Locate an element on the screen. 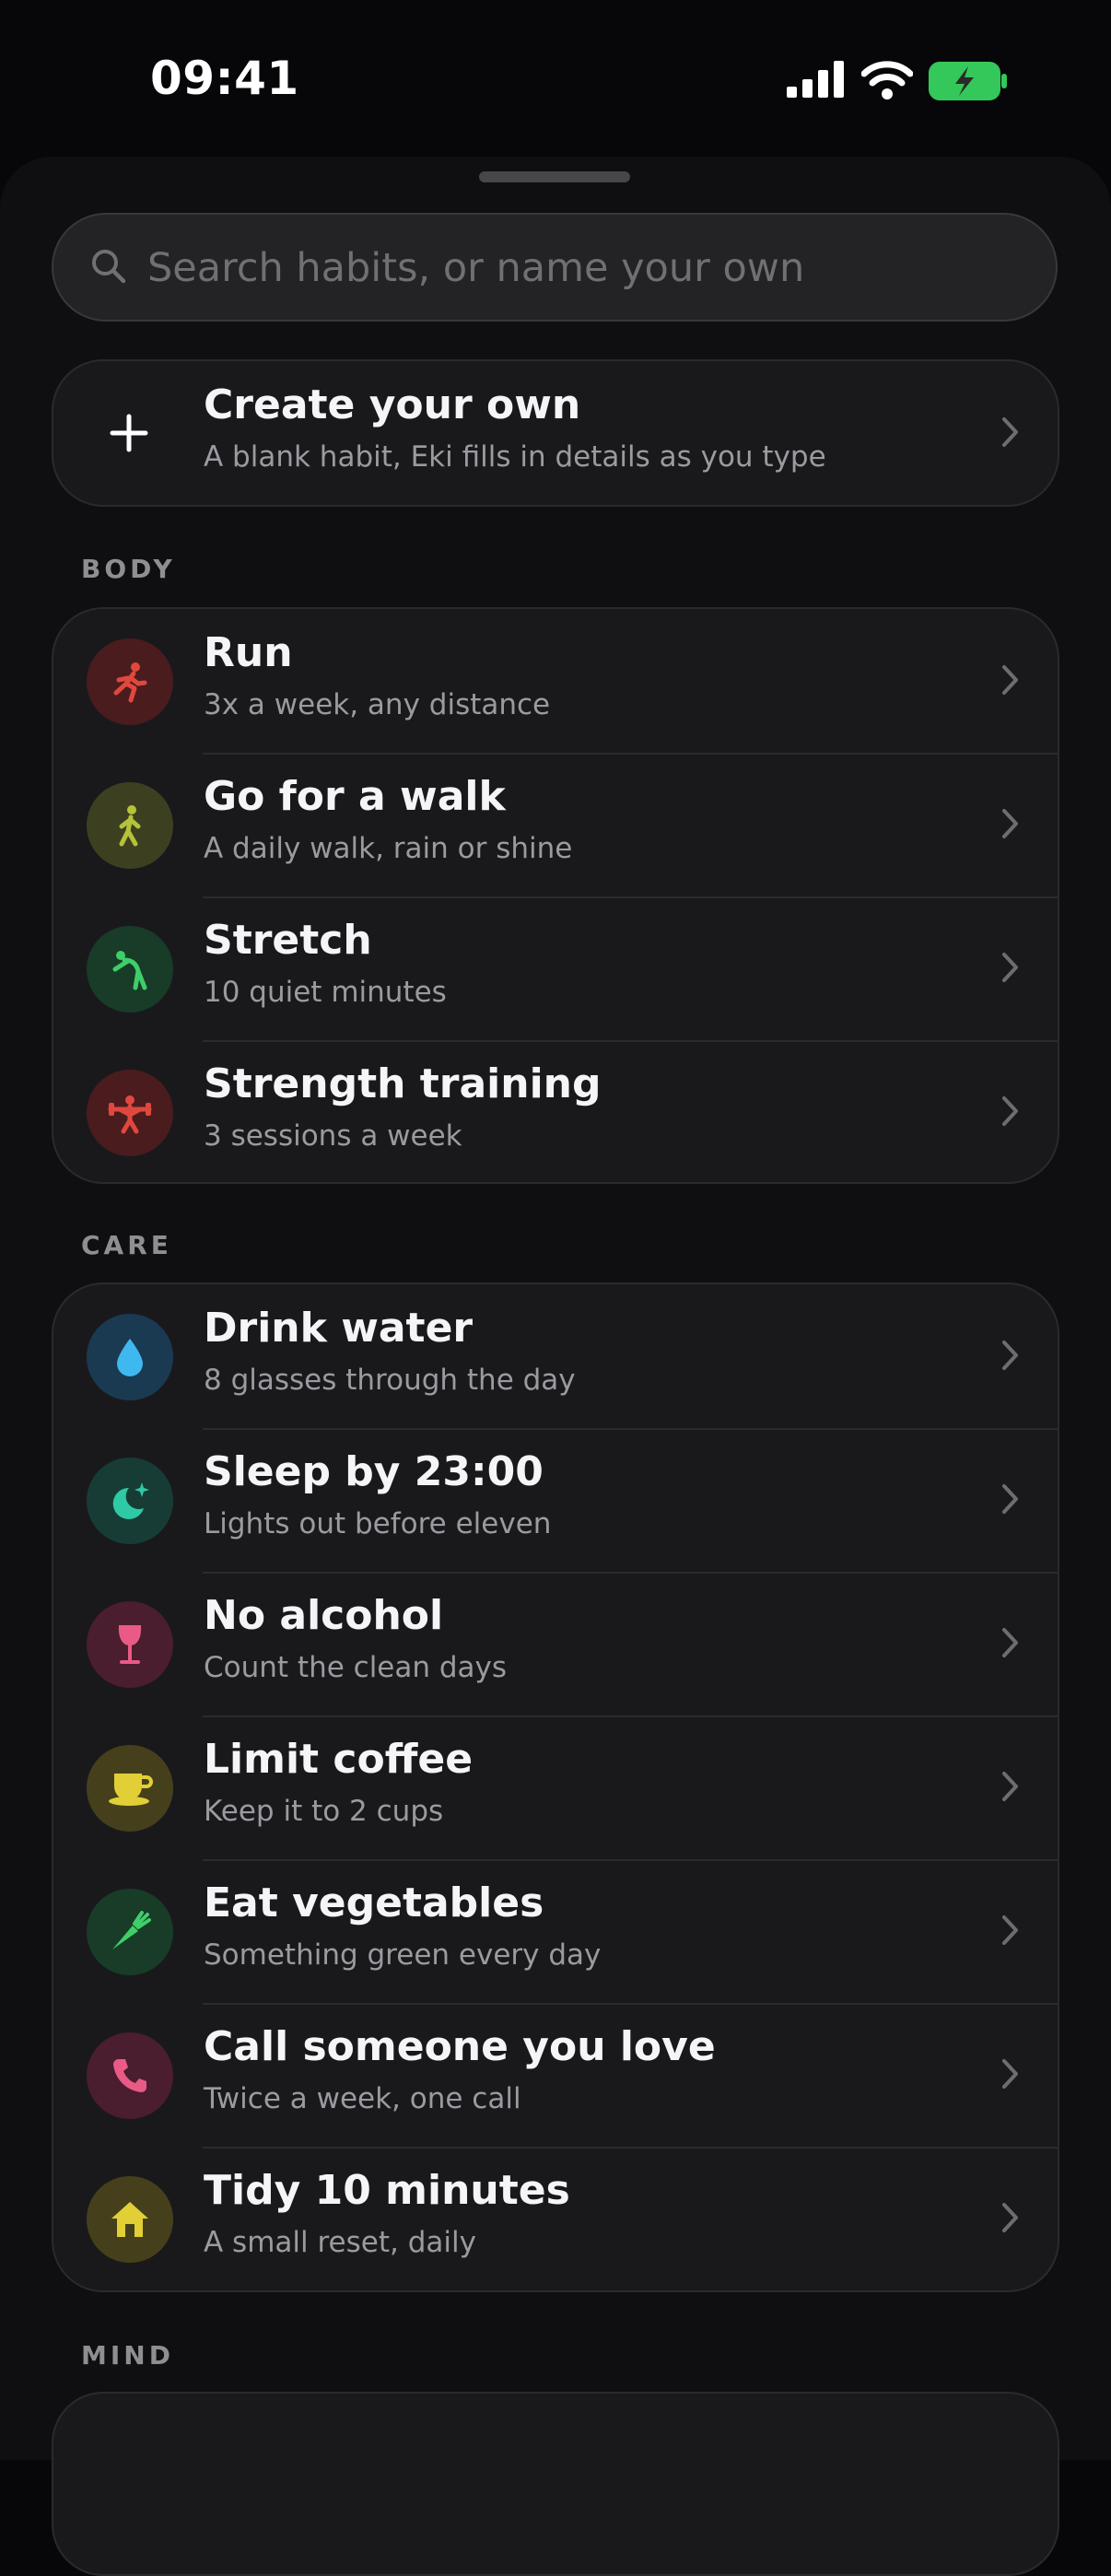 The image size is (1111, 2576). habit-row-stretch: Stretch 10 quiet minutes is located at coordinates (555, 968).